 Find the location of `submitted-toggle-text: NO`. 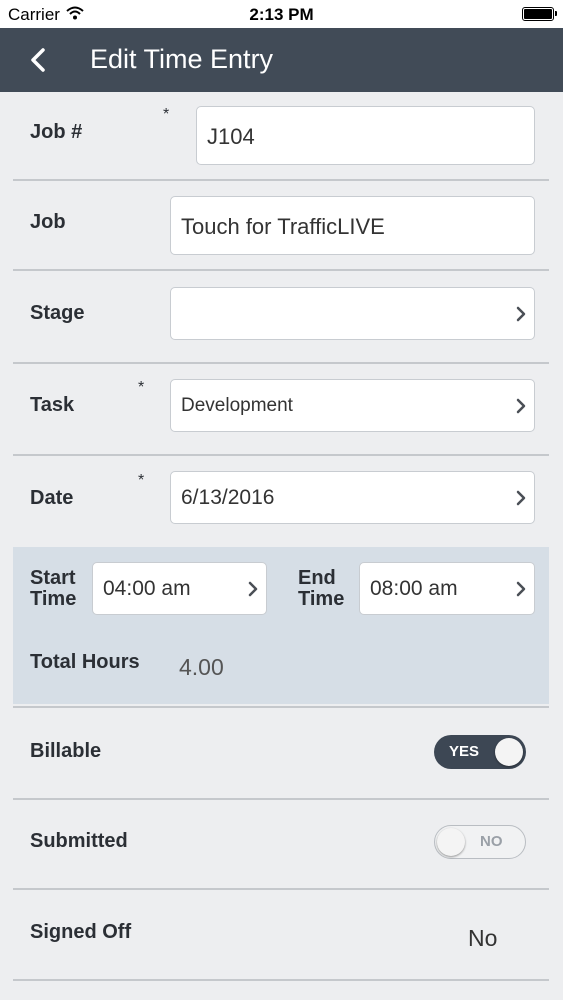

submitted-toggle-text: NO is located at coordinates (491, 841).